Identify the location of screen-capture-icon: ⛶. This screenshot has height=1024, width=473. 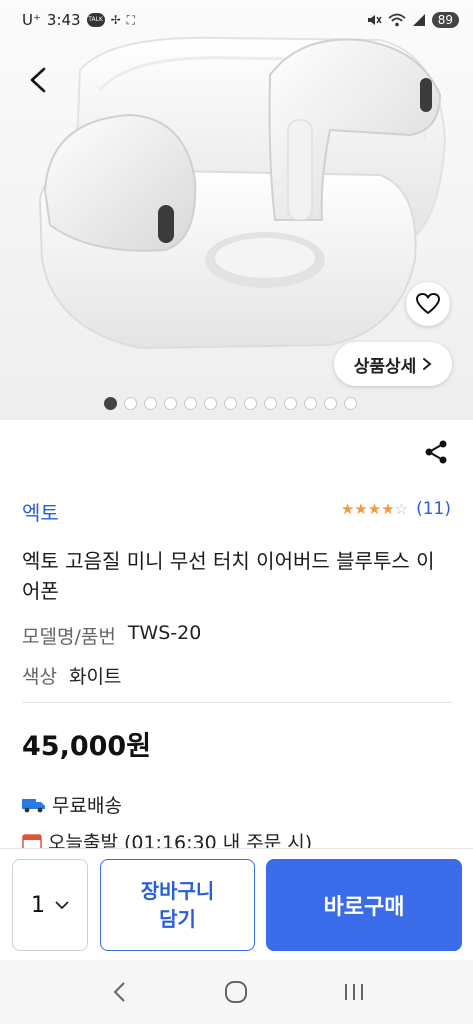
(131, 19).